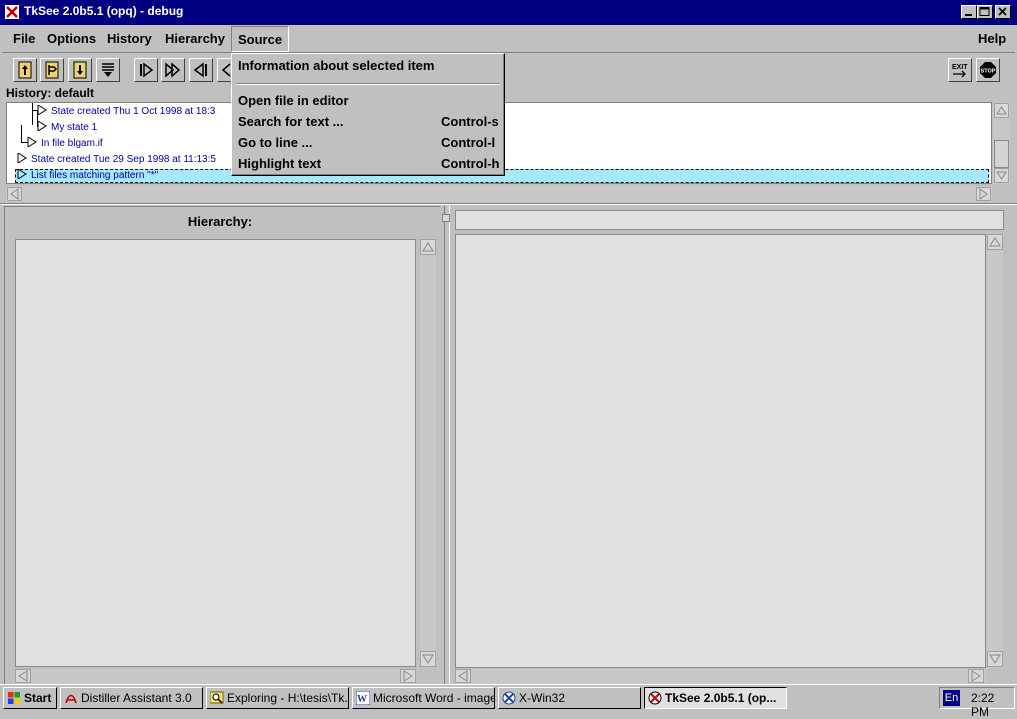  I want to click on hierarchy-hscrollbar, so click(215, 676).